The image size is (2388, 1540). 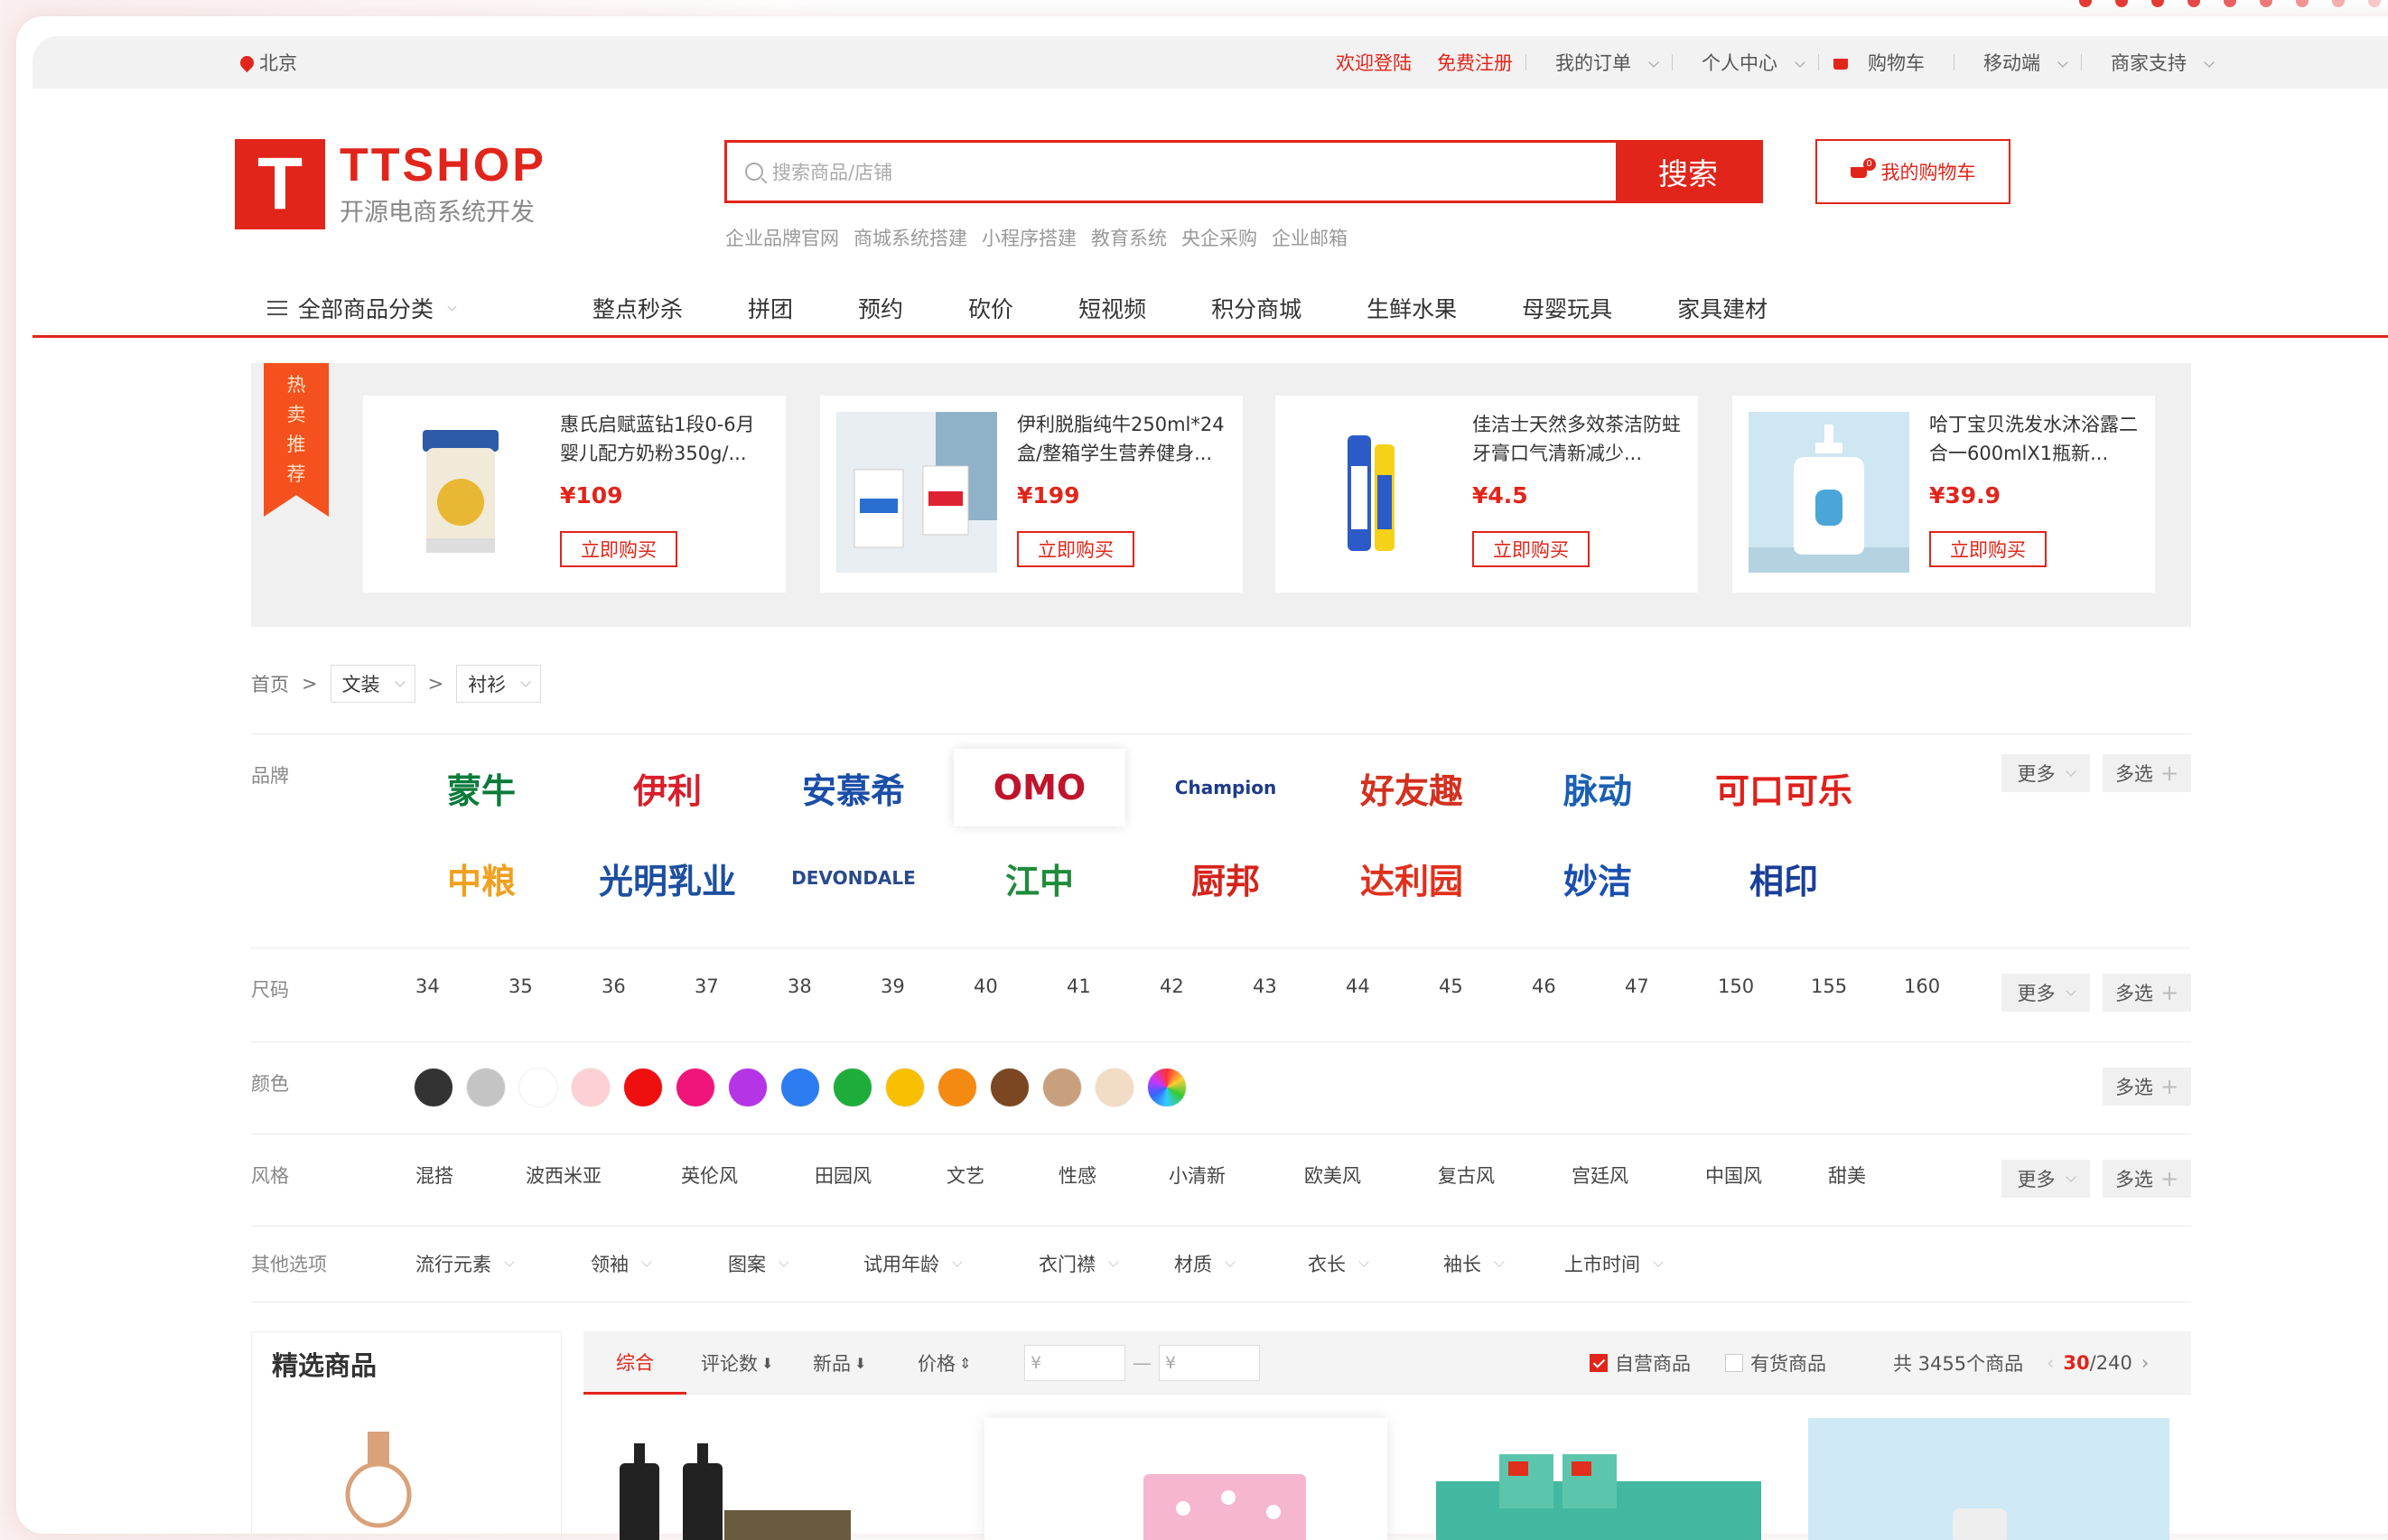 I want to click on brand-logo: 蒙牛, so click(x=481, y=787).